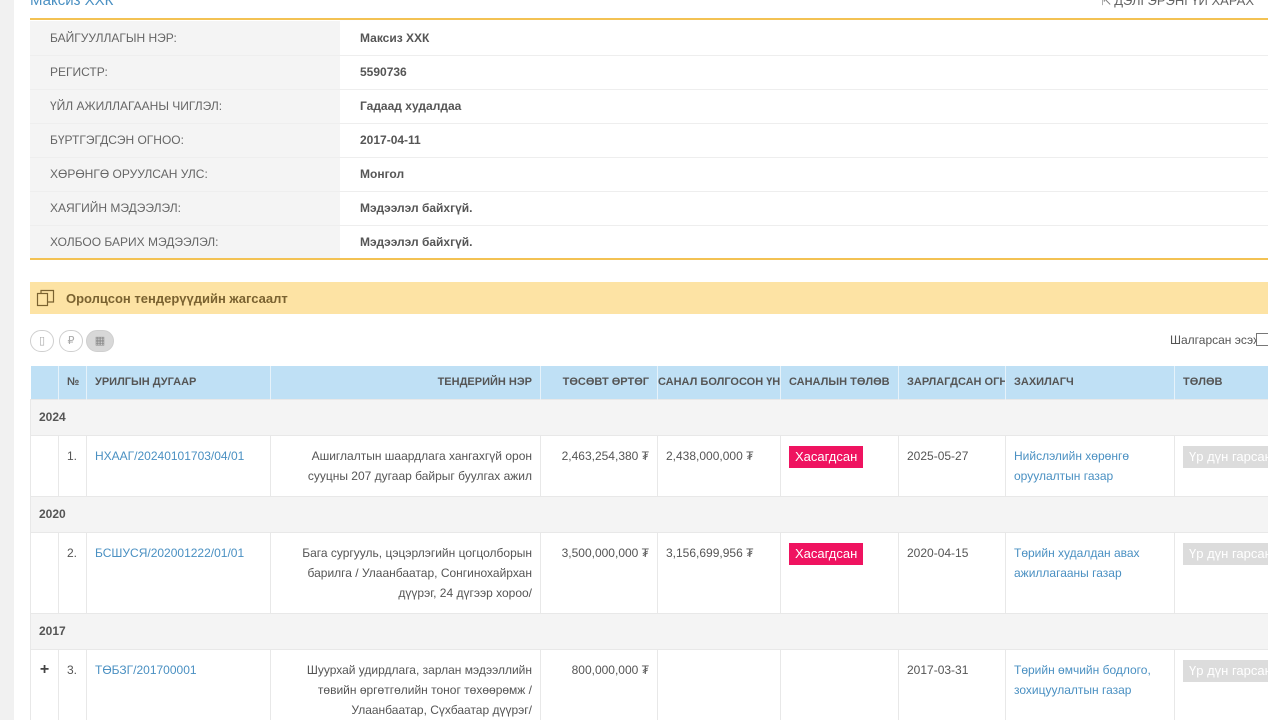 Image resolution: width=1268 pixels, height=720 pixels. I want to click on announced-date: 2017-03-31, so click(952, 684).